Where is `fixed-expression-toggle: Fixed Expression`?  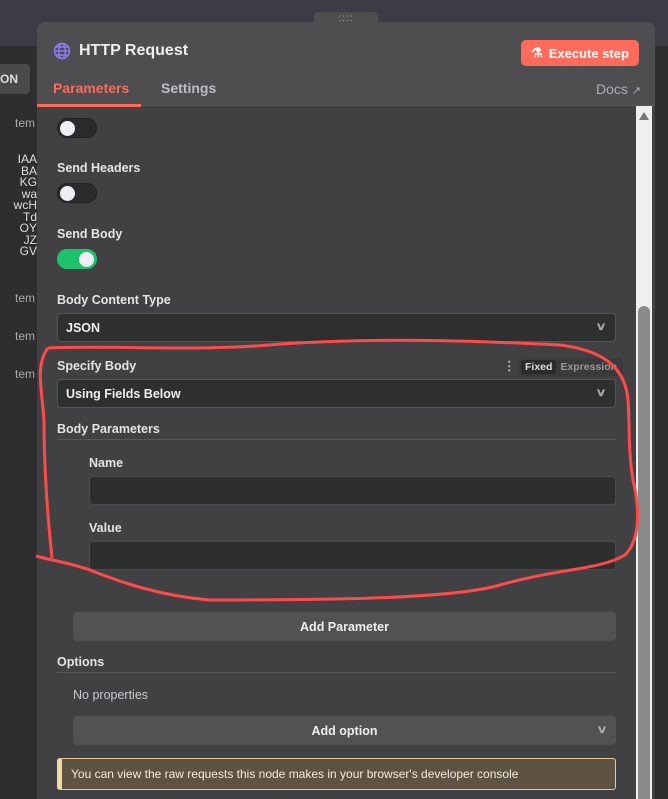
fixed-expression-toggle: Fixed Expression is located at coordinates (571, 367).